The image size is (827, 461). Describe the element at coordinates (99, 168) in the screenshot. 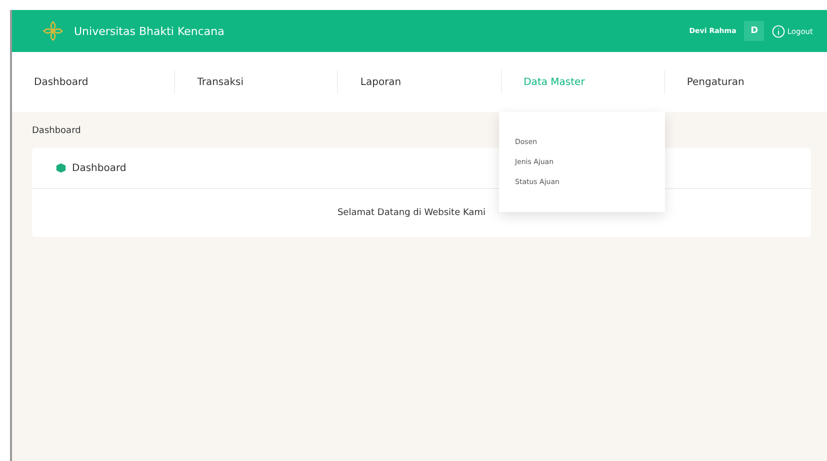

I see `card-title: Dashboard` at that location.